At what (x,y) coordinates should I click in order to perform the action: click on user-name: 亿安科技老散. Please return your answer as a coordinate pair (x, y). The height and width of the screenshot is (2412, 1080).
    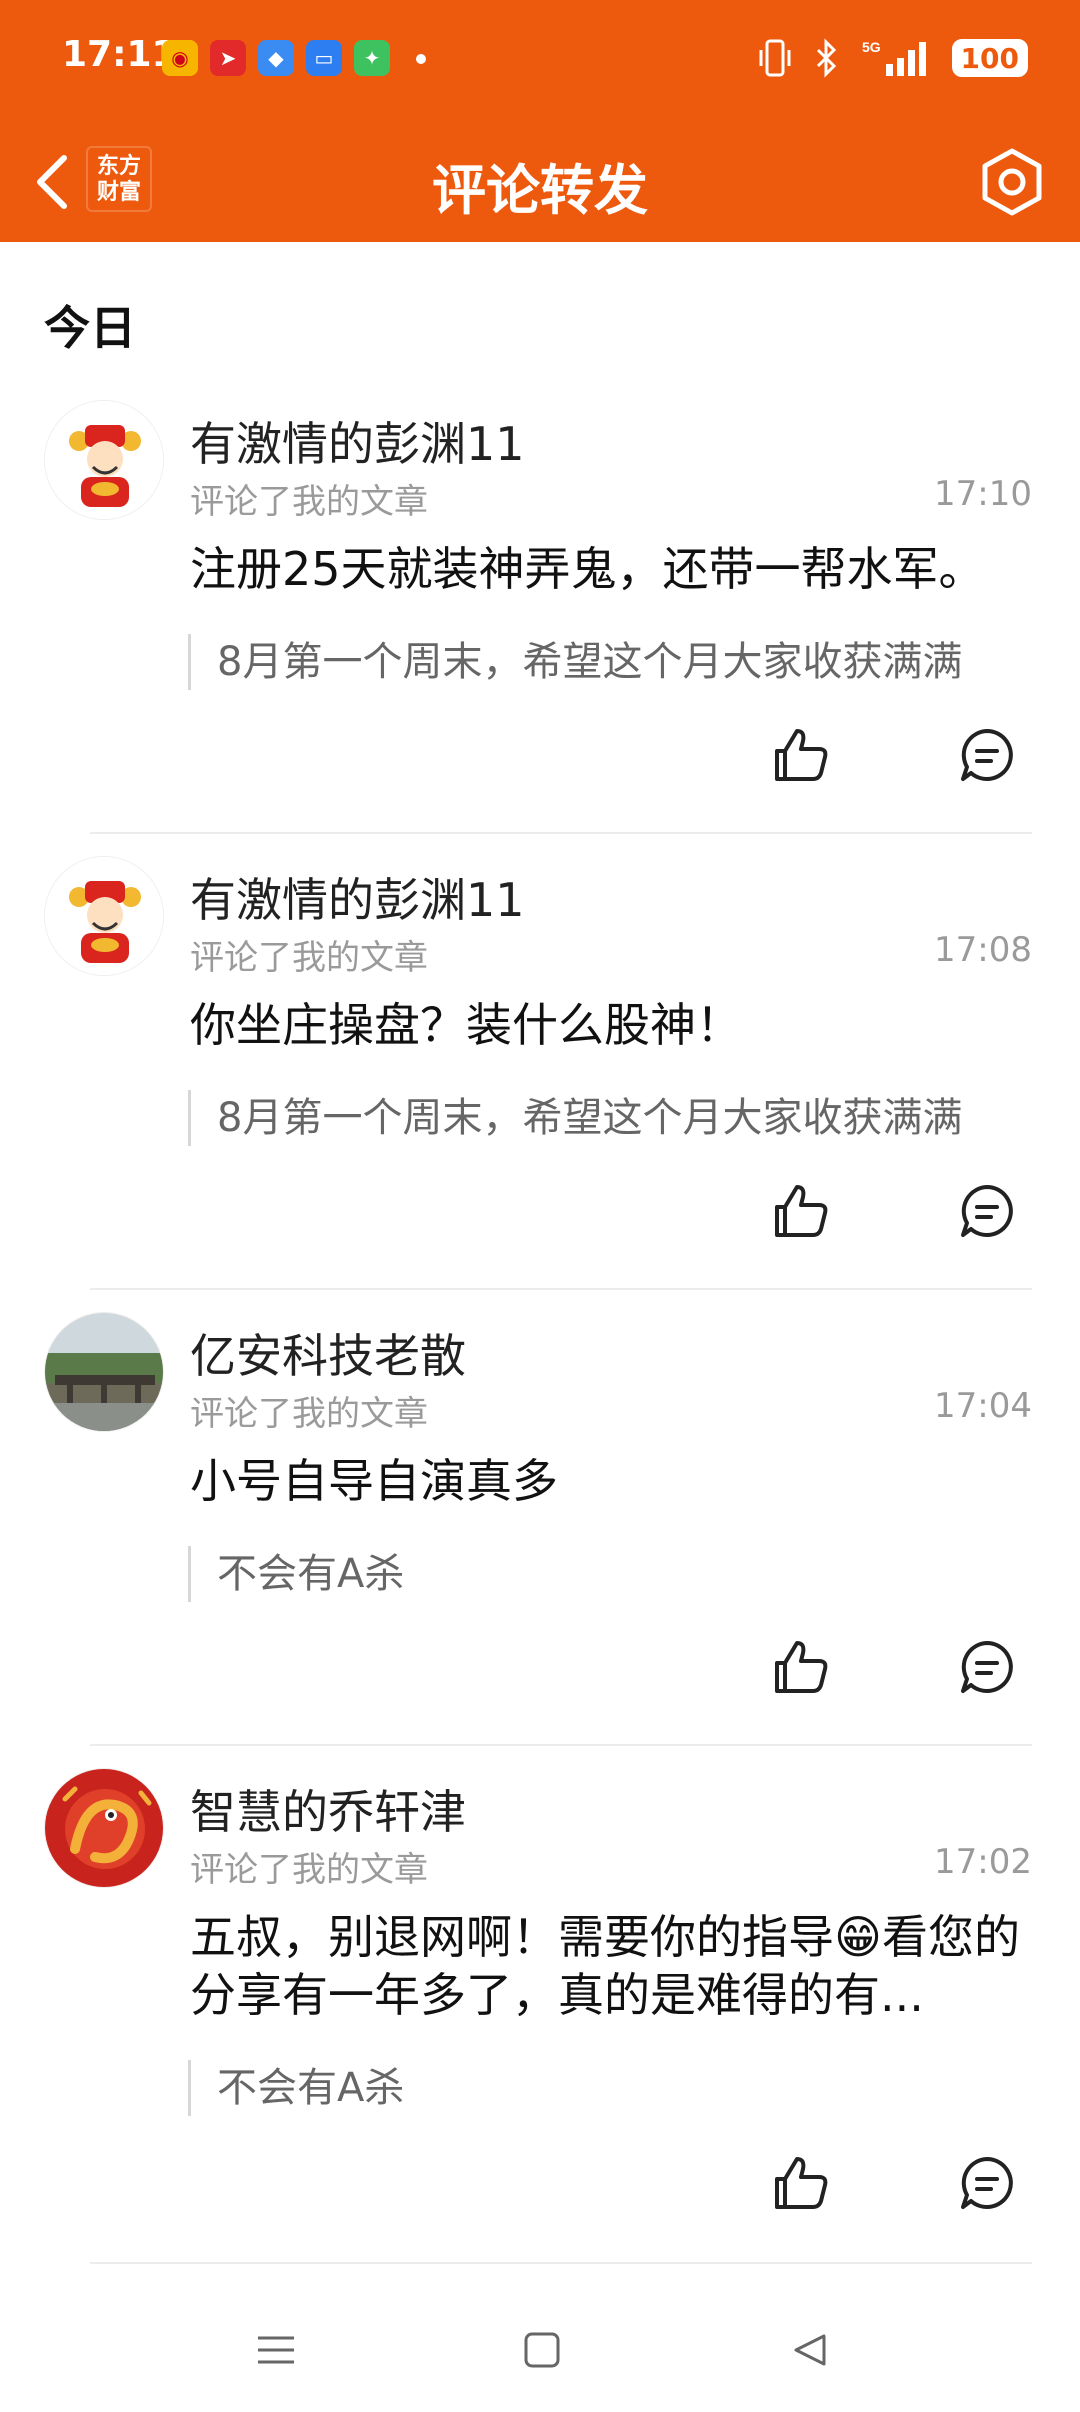
    Looking at the image, I should click on (328, 1353).